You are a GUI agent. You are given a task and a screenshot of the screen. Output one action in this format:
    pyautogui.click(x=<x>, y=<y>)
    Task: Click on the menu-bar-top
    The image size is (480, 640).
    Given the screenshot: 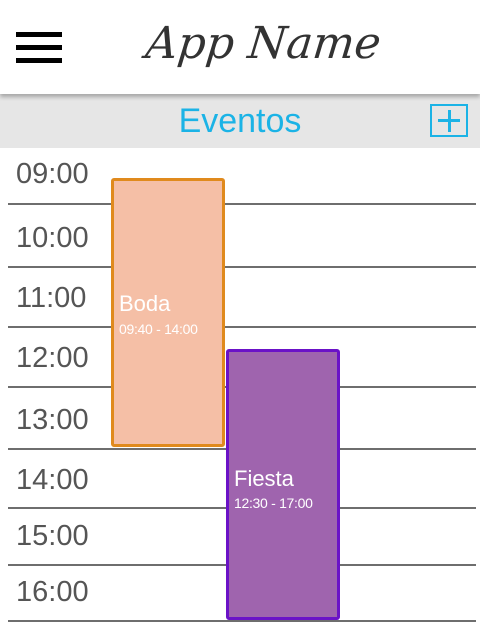 What is the action you would take?
    pyautogui.click(x=39, y=34)
    